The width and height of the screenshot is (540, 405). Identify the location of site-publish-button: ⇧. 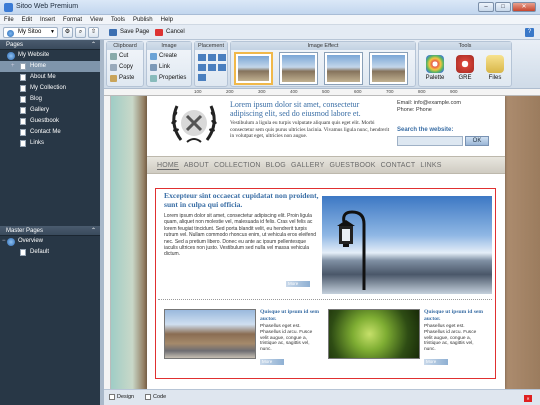
(93, 32).